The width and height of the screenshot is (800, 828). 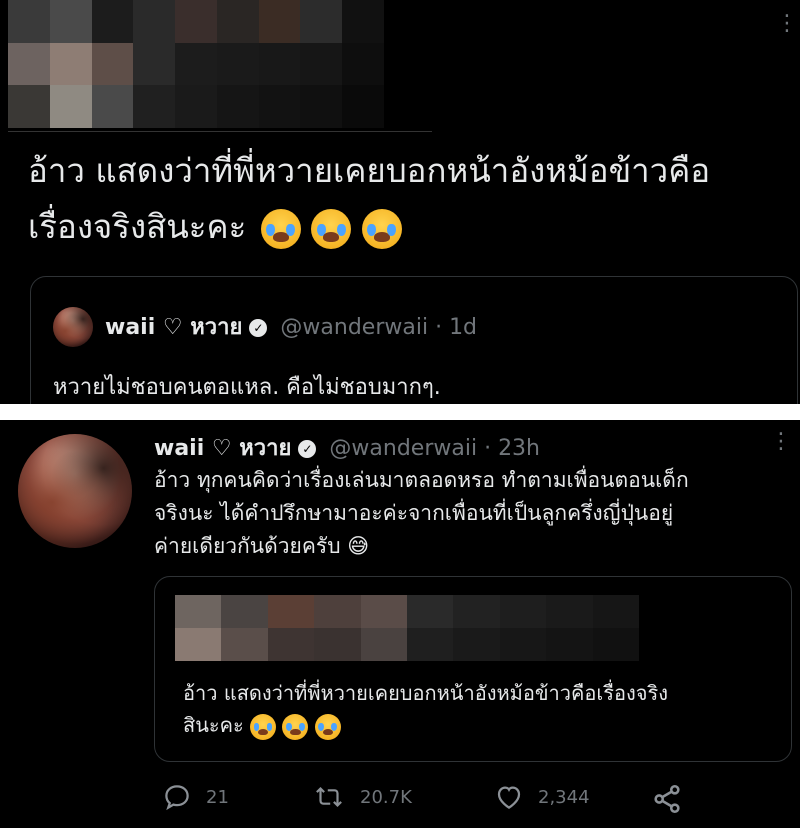 What do you see at coordinates (478, 725) in the screenshot?
I see `quoted-tweet-text-line-2: สินะคะ` at bounding box center [478, 725].